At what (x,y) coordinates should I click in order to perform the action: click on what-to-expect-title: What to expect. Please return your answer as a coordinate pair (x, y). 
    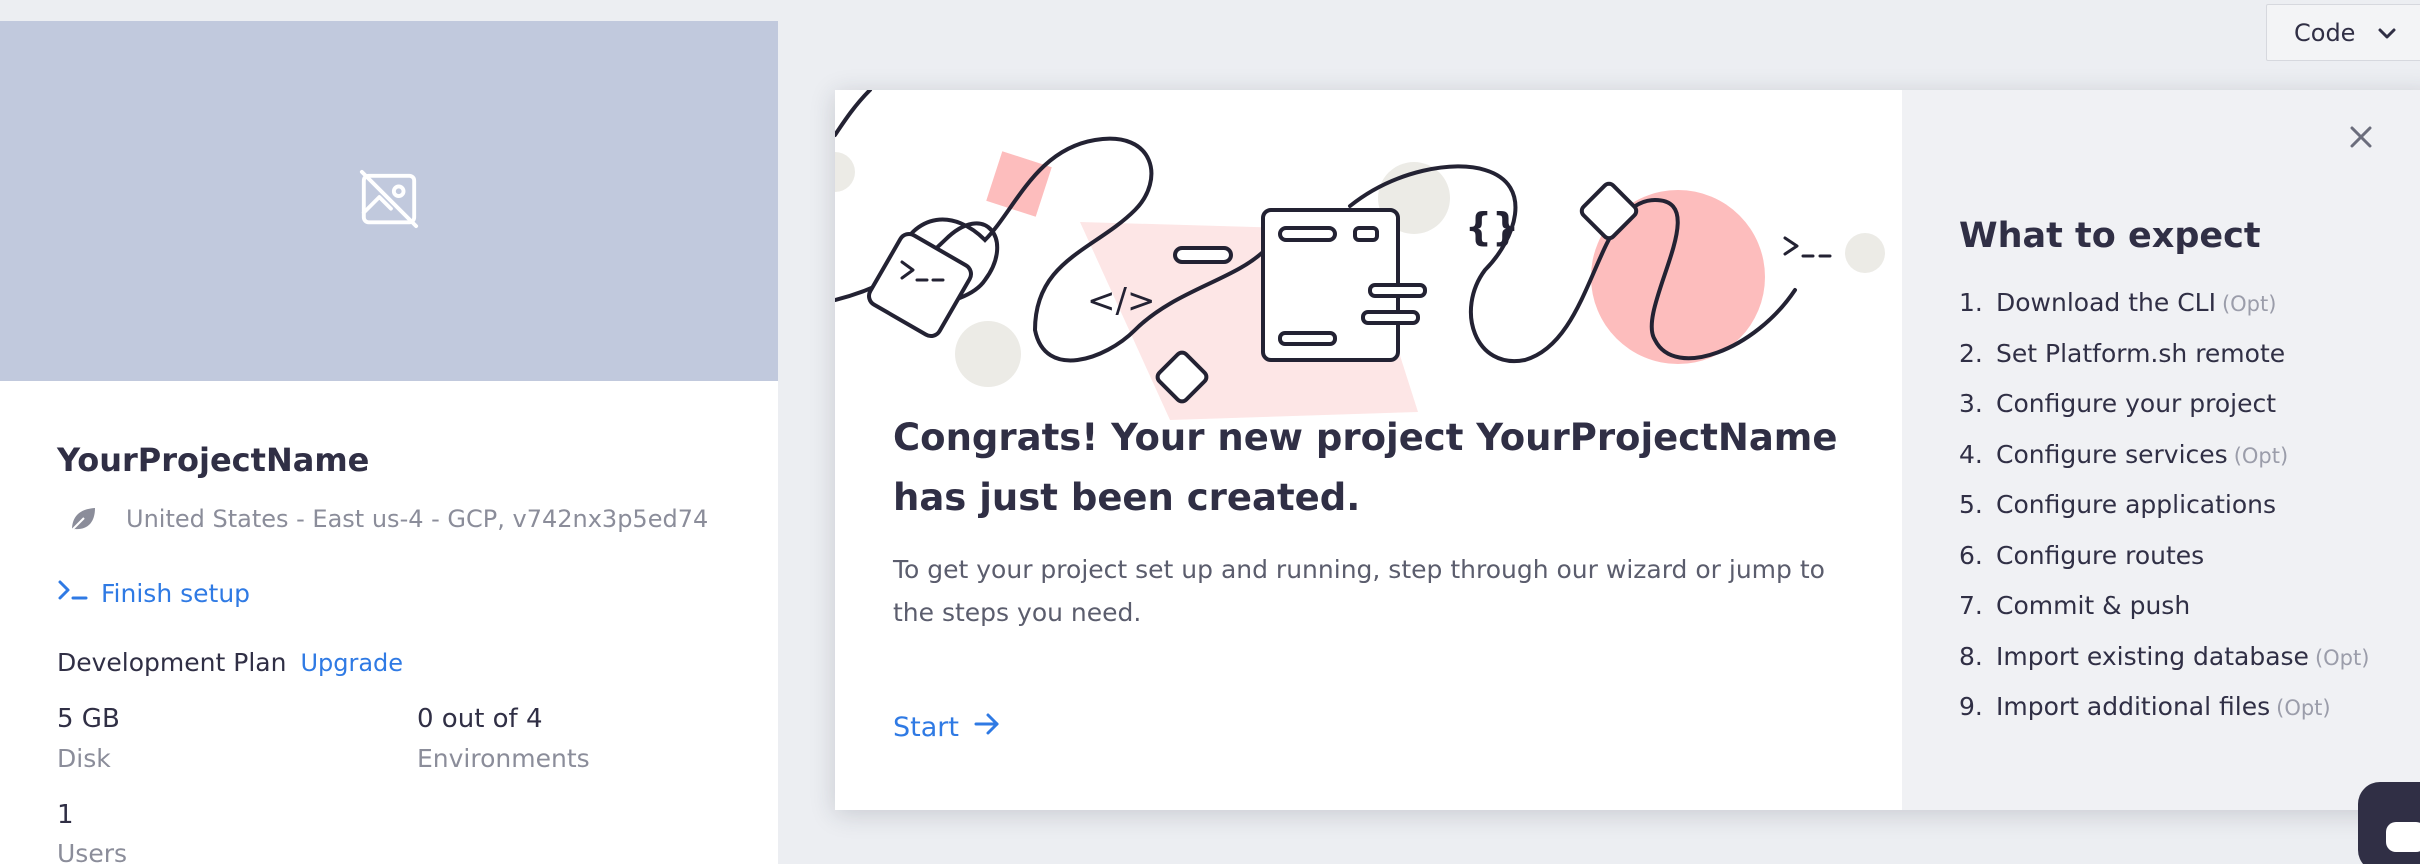
    Looking at the image, I should click on (2110, 236).